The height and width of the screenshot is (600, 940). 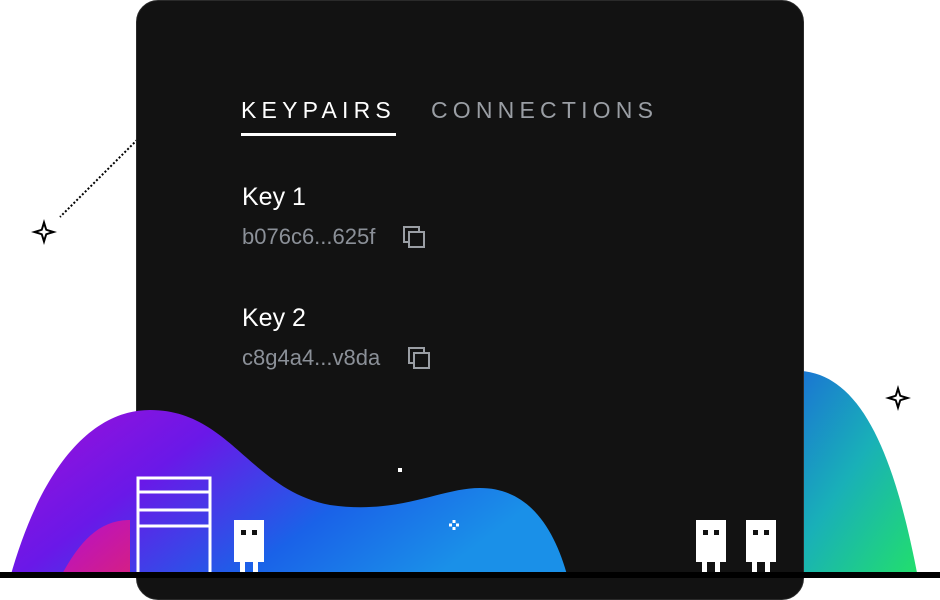 I want to click on keypair-name: Key 2, so click(x=274, y=318).